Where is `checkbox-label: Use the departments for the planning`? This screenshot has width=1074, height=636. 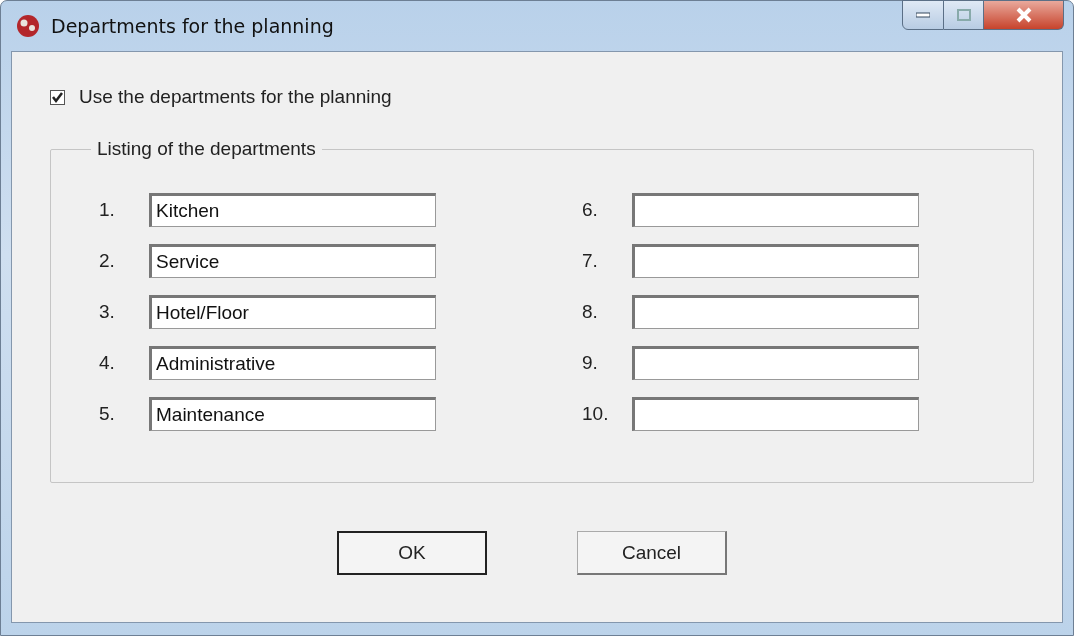
checkbox-label: Use the departments for the planning is located at coordinates (235, 97).